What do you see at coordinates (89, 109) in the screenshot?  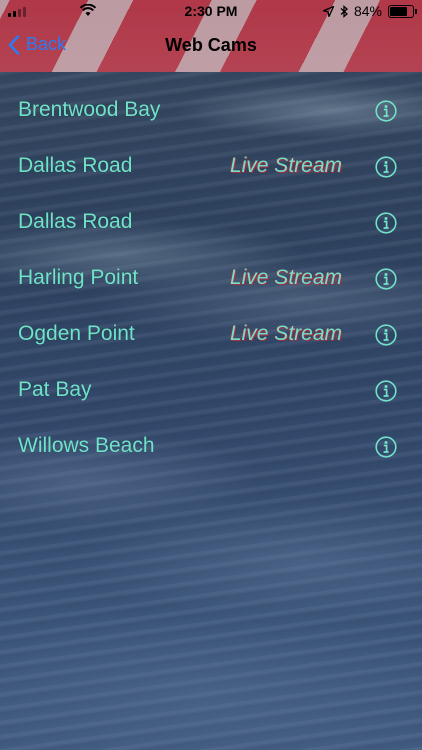 I see `webcam-name: Brentwood Bay` at bounding box center [89, 109].